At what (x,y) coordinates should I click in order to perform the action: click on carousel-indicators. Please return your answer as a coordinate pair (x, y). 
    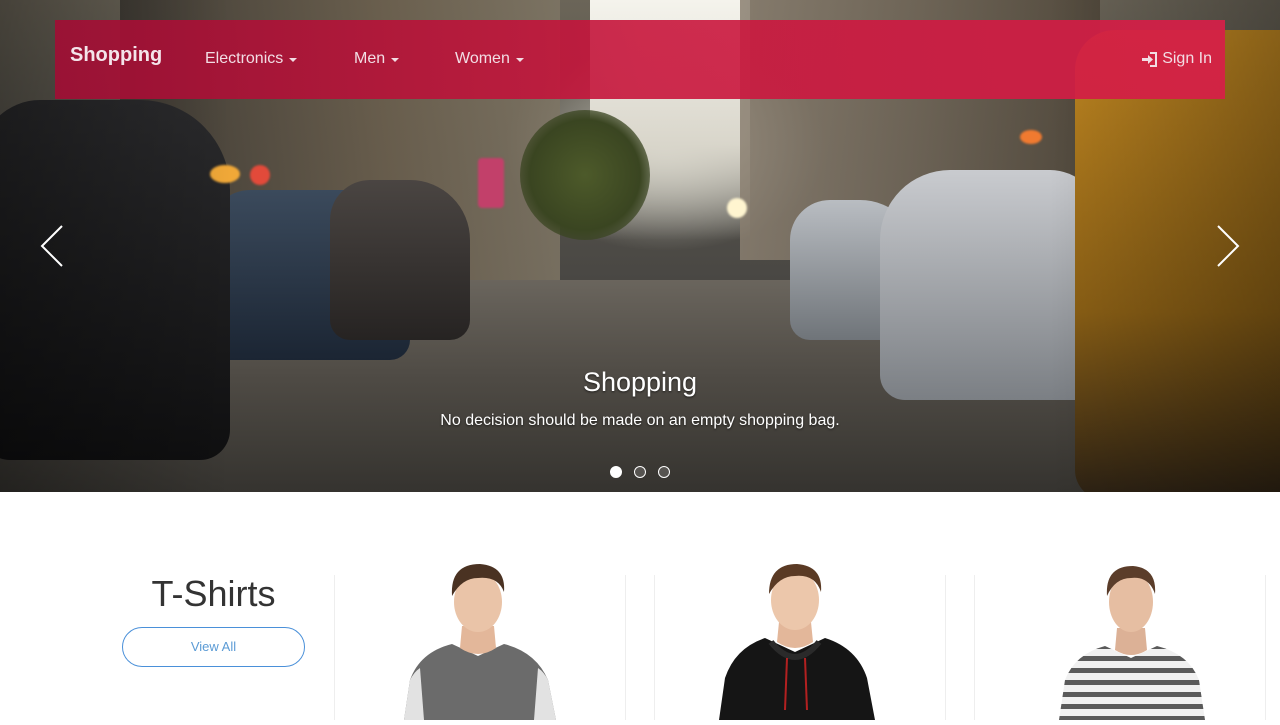
    Looking at the image, I should click on (640, 472).